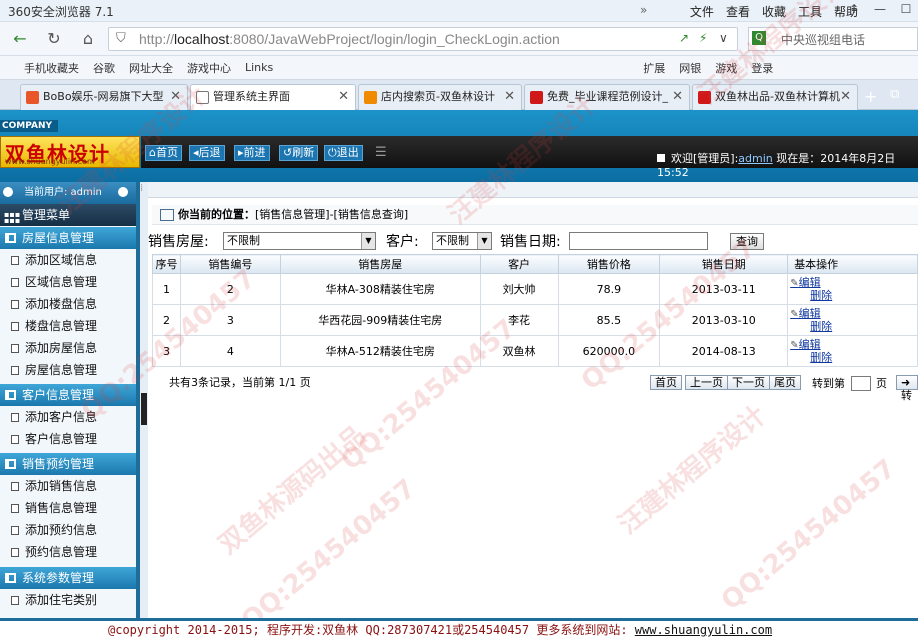 This screenshot has width=918, height=640. I want to click on restore-tab-icon: ⧉, so click(894, 94).